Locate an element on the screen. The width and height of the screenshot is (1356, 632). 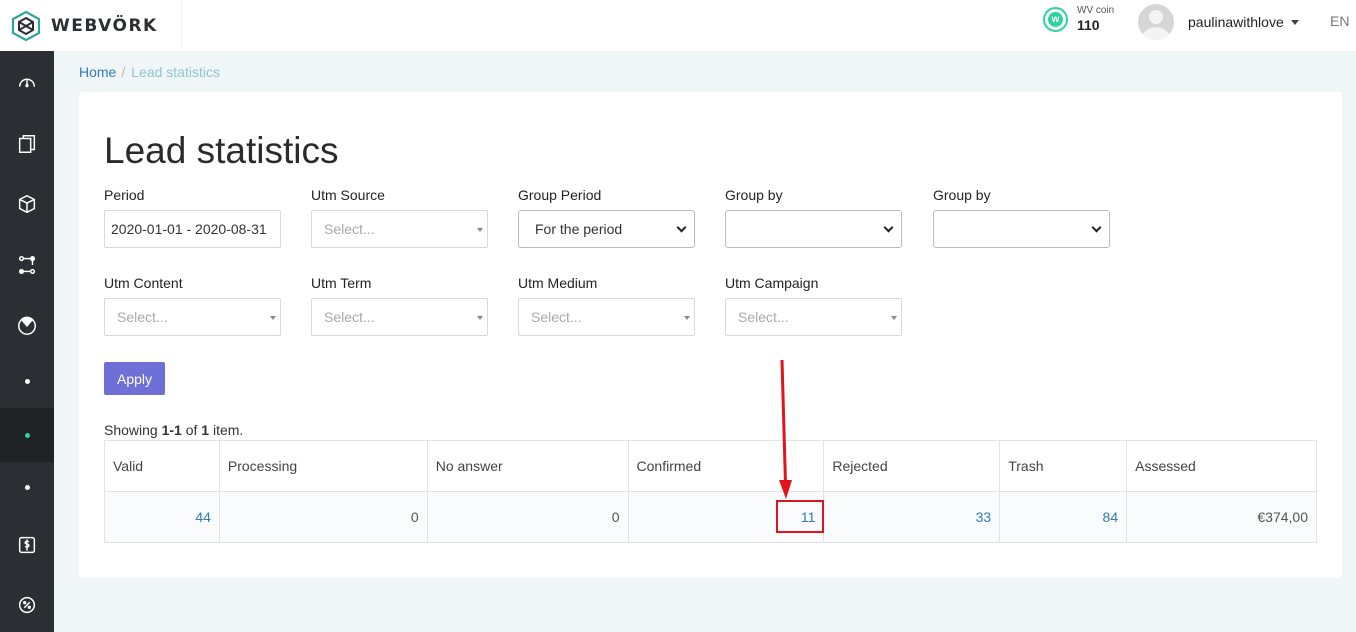
column-header-confirmed: Confirmed is located at coordinates (726, 466).